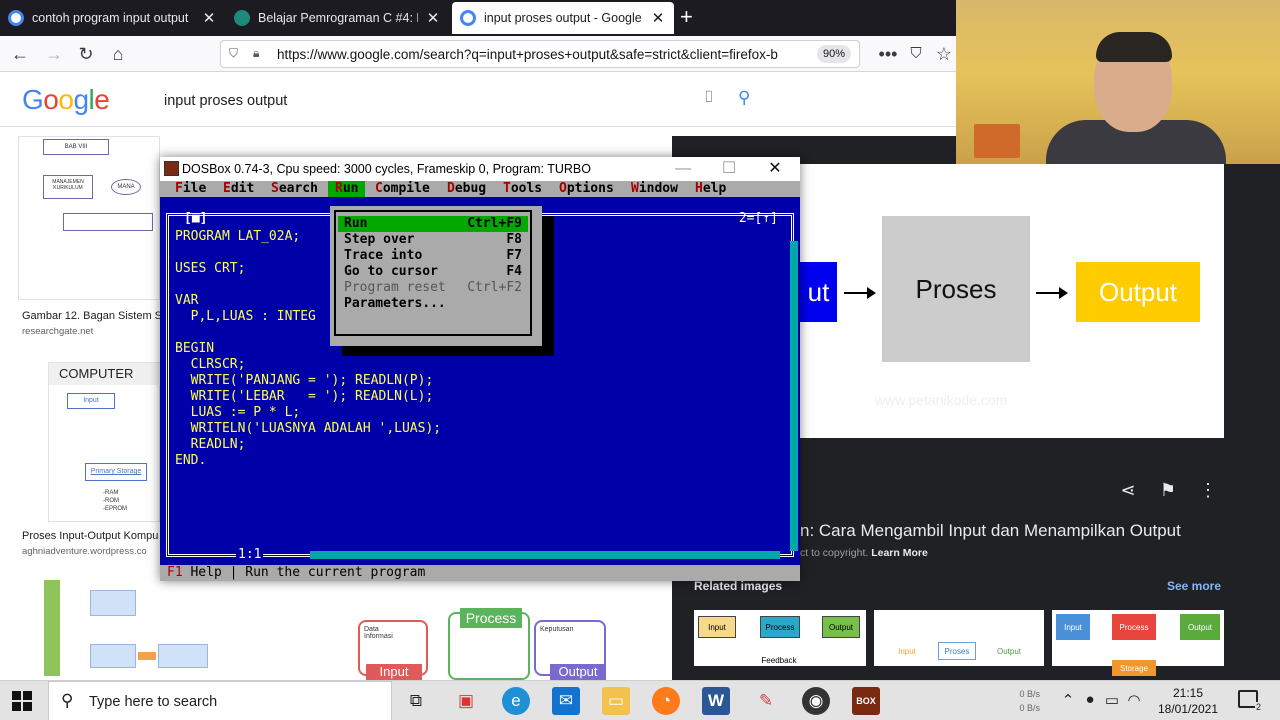  Describe the element at coordinates (794, 396) in the screenshot. I see `vertical-scrollbar` at that location.